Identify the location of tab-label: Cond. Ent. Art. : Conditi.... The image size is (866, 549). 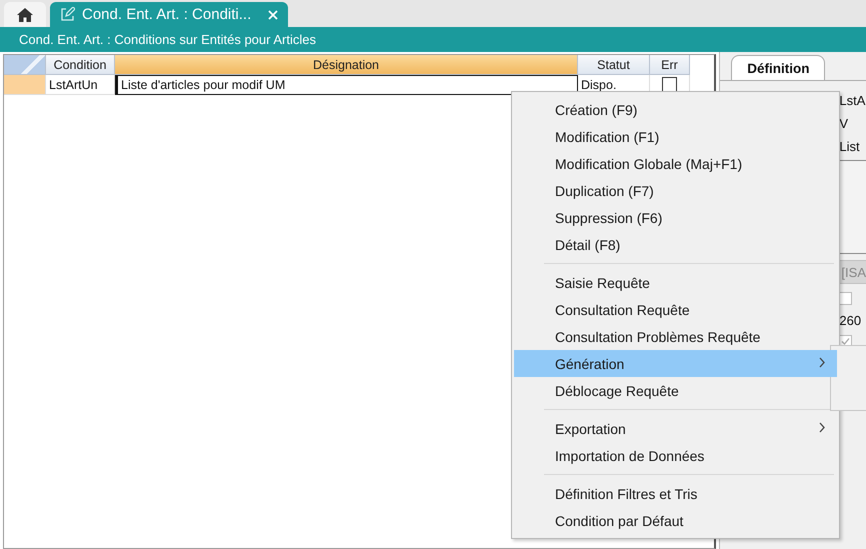
(167, 14).